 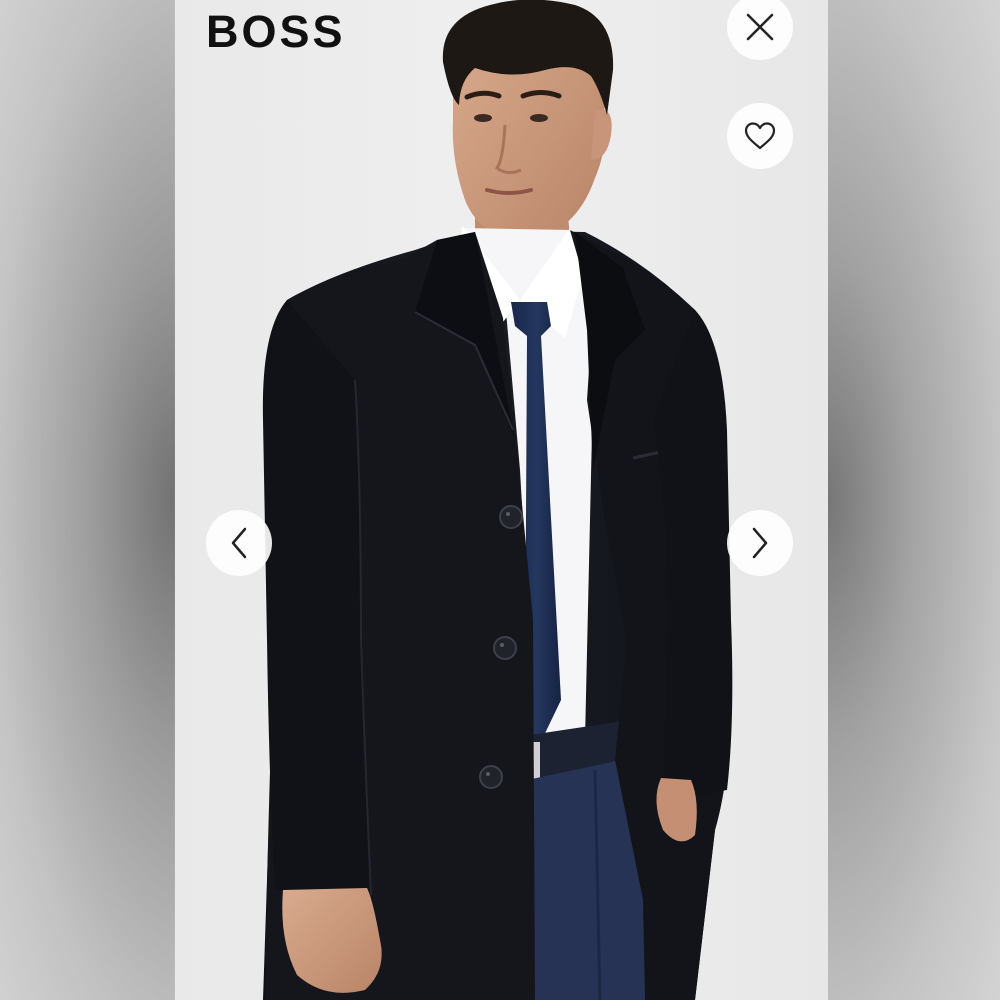 I want to click on next-image-button, so click(x=760, y=543).